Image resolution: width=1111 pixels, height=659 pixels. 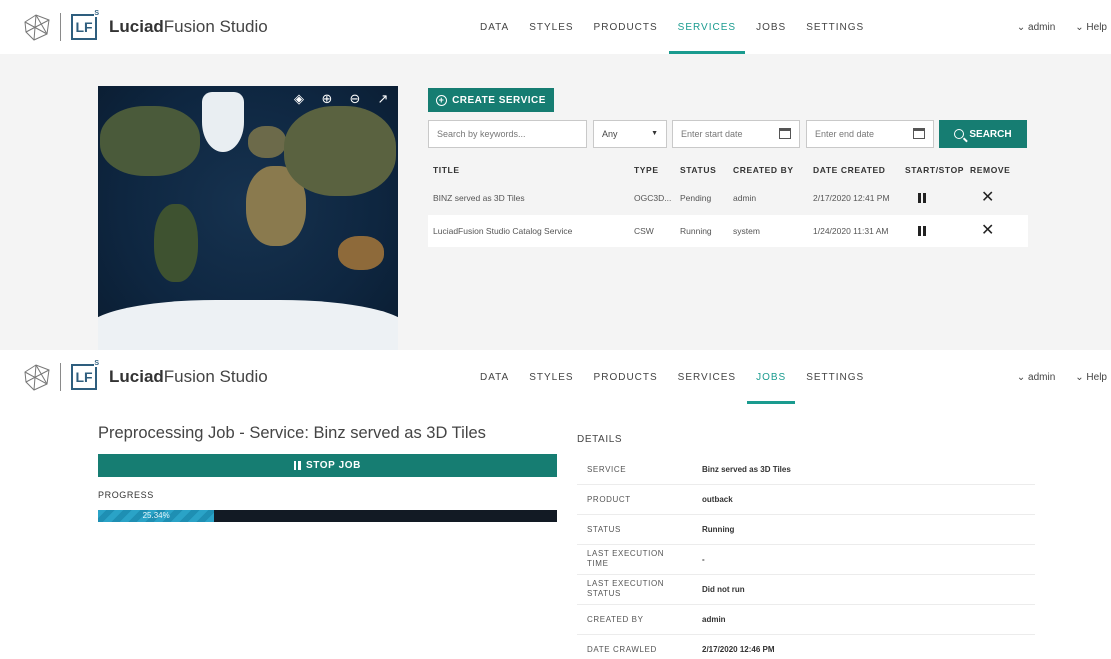 What do you see at coordinates (355, 99) in the screenshot?
I see `zoom-out-icon: ⊖` at bounding box center [355, 99].